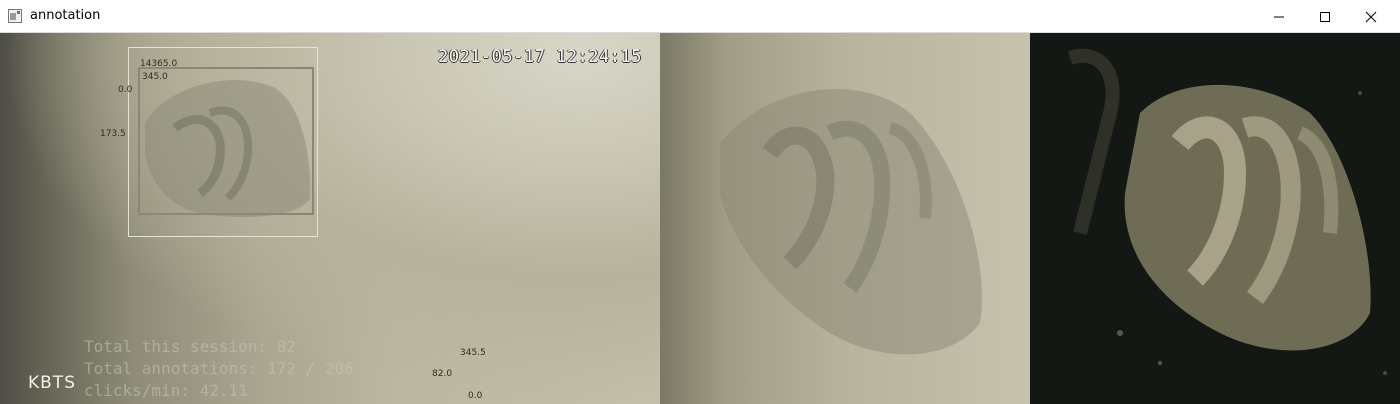 Image resolution: width=1400 pixels, height=404 pixels. Describe the element at coordinates (155, 77) in the screenshot. I see `box-label-inner-top: 345.0` at that location.